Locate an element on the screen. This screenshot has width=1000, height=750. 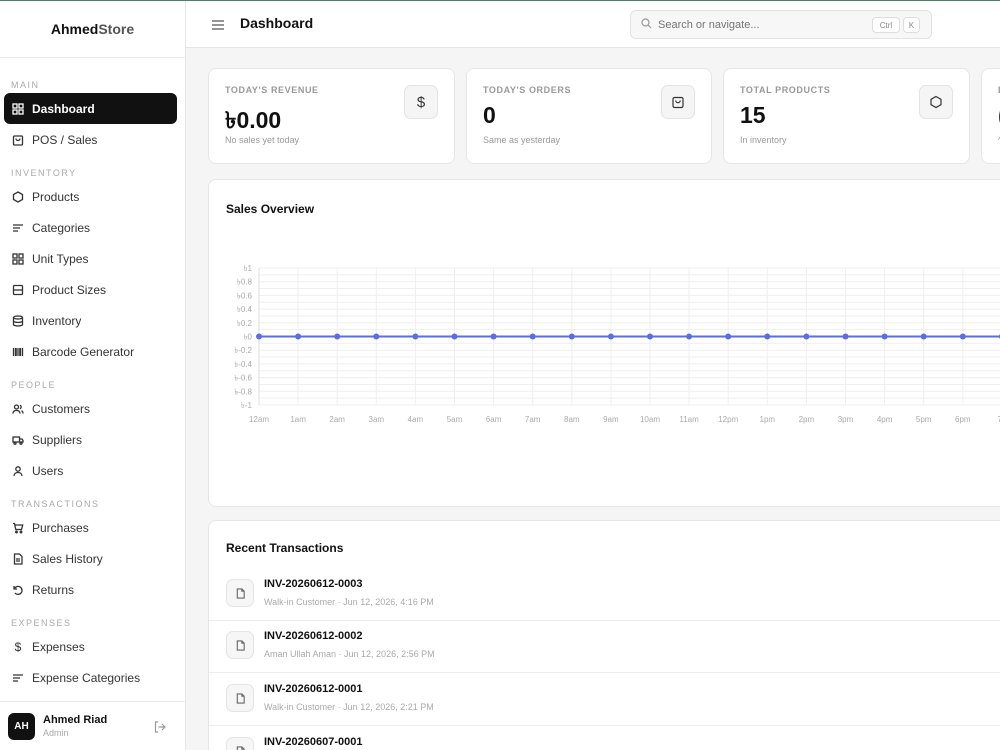
sidebar-item-expenses: $ Expenses is located at coordinates (90, 646).